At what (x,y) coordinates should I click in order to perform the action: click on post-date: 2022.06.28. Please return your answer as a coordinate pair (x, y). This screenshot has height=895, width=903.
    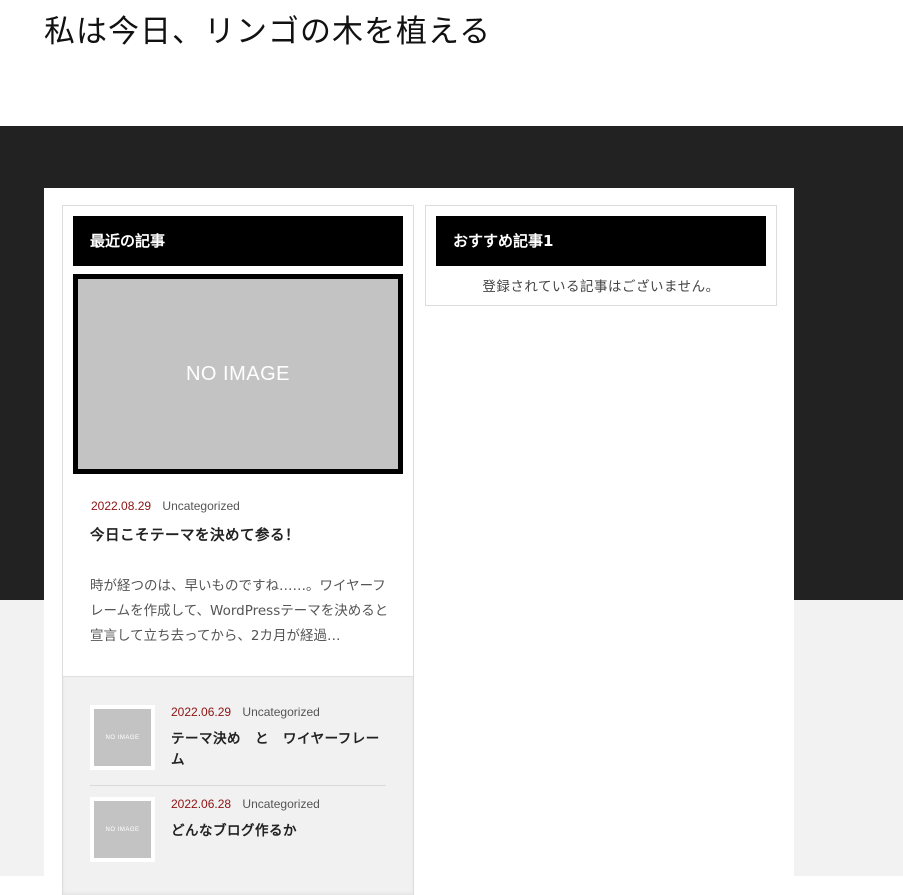
    Looking at the image, I should click on (201, 804).